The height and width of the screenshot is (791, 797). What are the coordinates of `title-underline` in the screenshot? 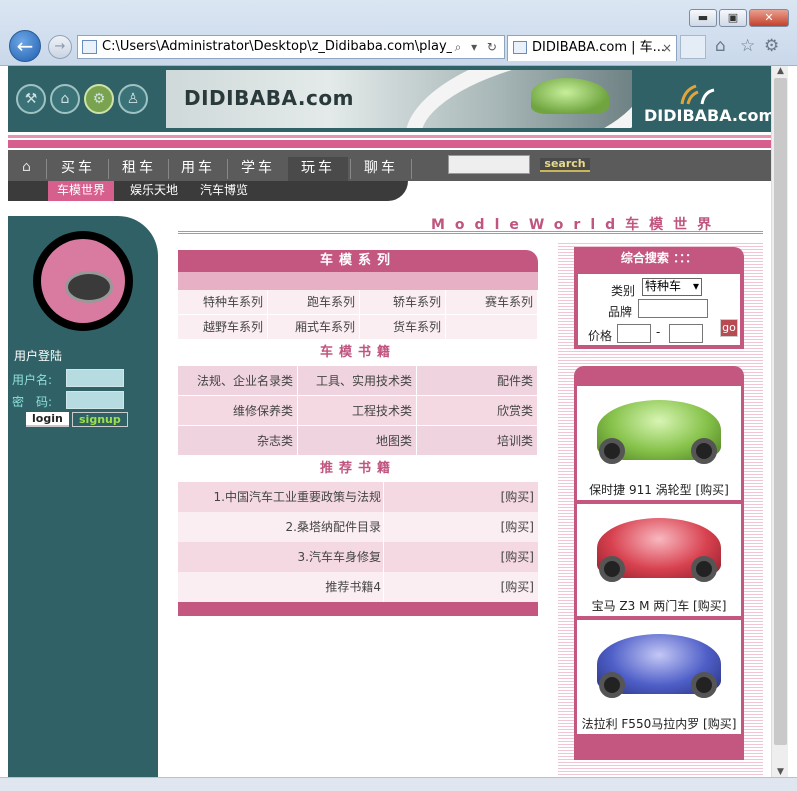 It's located at (470, 232).